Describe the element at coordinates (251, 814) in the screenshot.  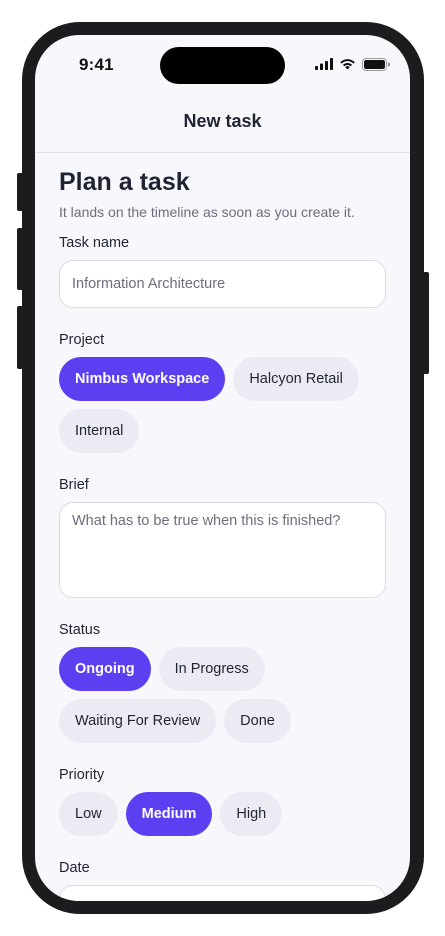
I see `priority-chip-high: High` at that location.